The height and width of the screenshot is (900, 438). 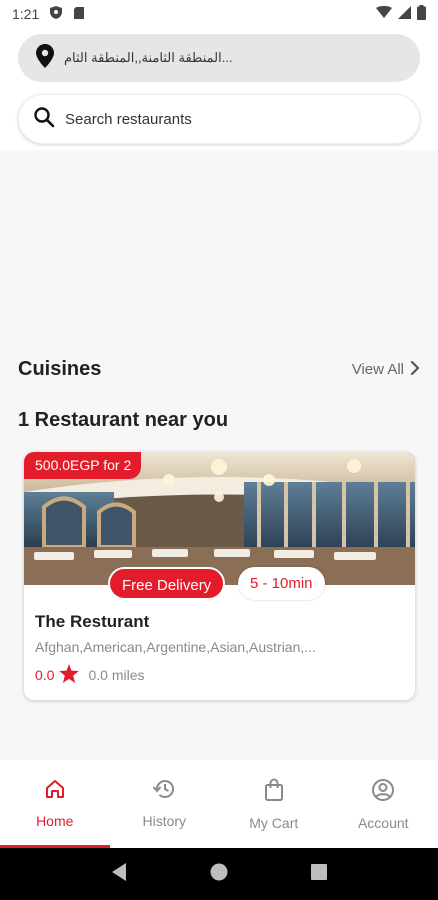 What do you see at coordinates (384, 13) in the screenshot?
I see `wifi-icon` at bounding box center [384, 13].